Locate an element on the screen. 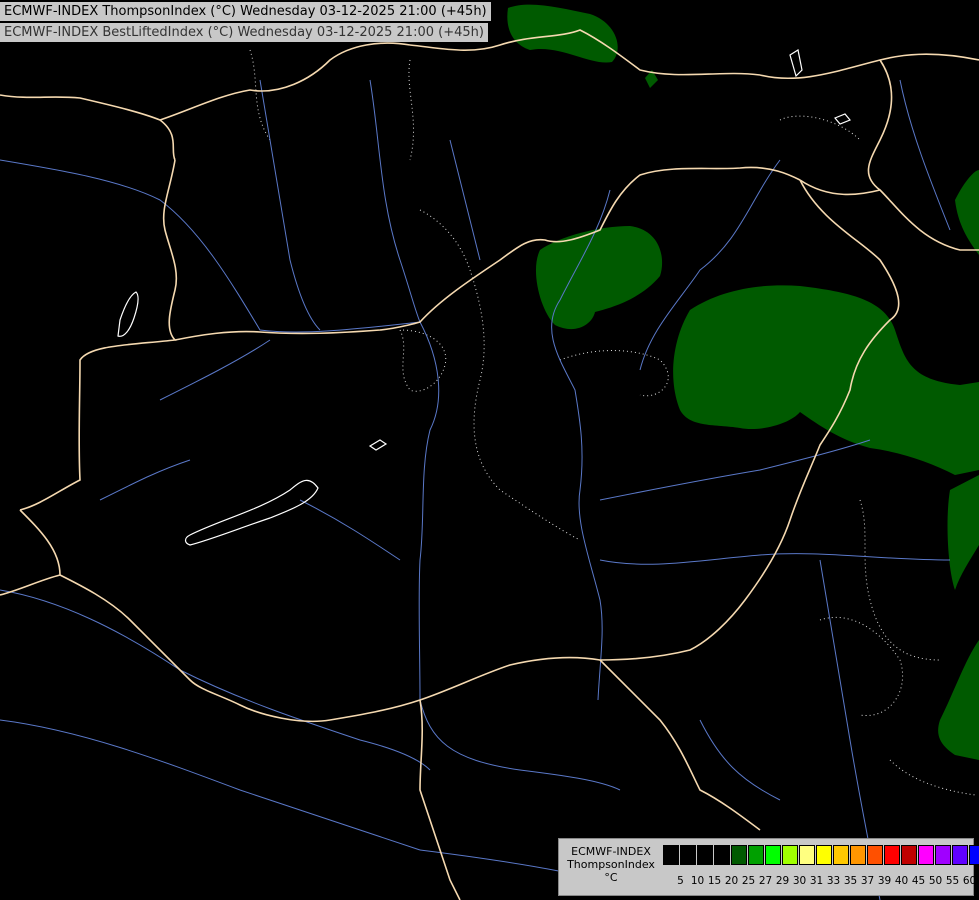 The image size is (979, 900). legend-tick-label: 5 is located at coordinates (680, 881).